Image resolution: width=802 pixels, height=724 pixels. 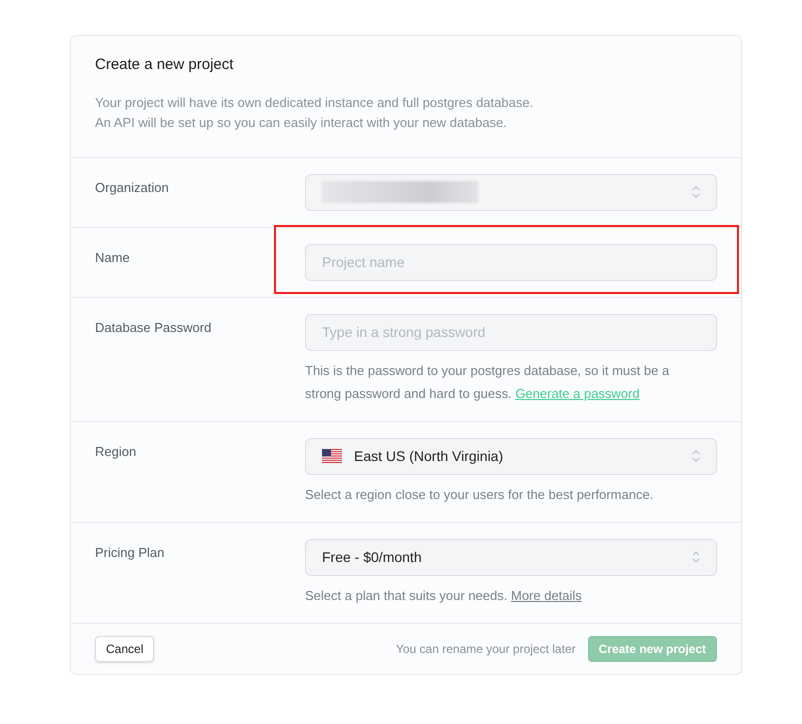 I want to click on description-text: An API will be set up so you can easily interact with your new database., so click(x=301, y=123).